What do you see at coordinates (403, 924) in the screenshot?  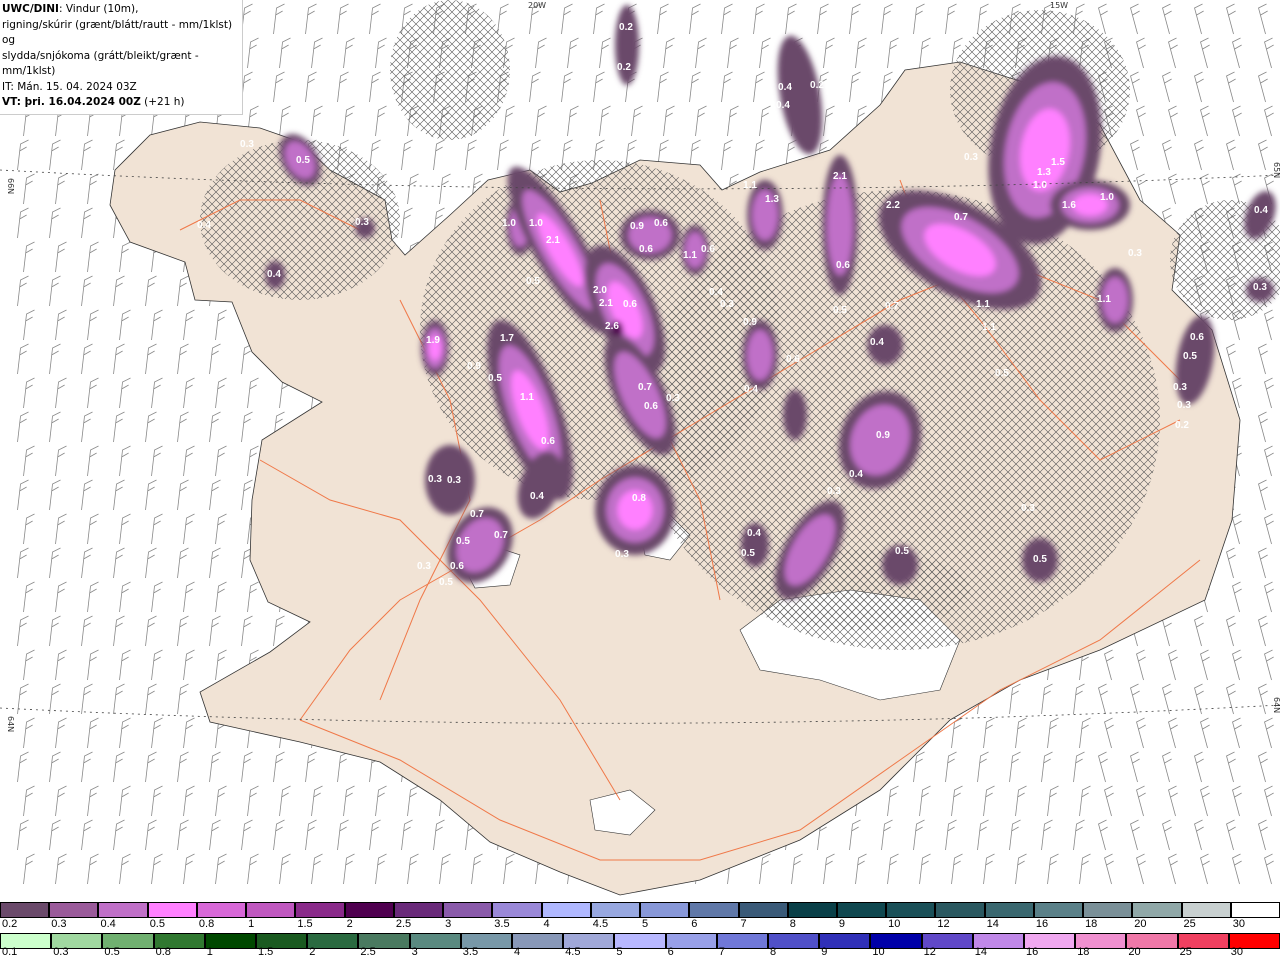 I see `legend-snow-label: 2.5` at bounding box center [403, 924].